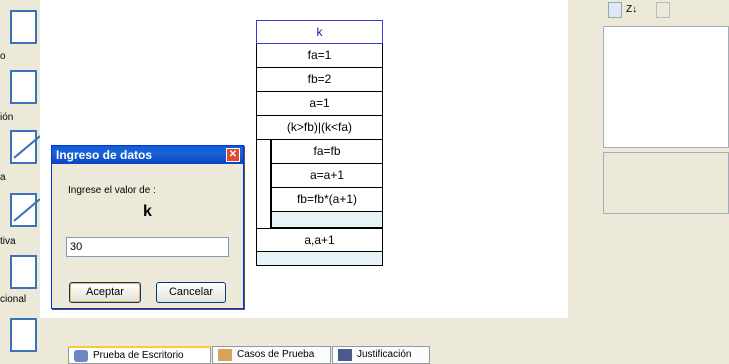 The width and height of the screenshot is (729, 364). What do you see at coordinates (327, 200) in the screenshot?
I see `loop-body-box: fb=fb*(a+1)` at bounding box center [327, 200].